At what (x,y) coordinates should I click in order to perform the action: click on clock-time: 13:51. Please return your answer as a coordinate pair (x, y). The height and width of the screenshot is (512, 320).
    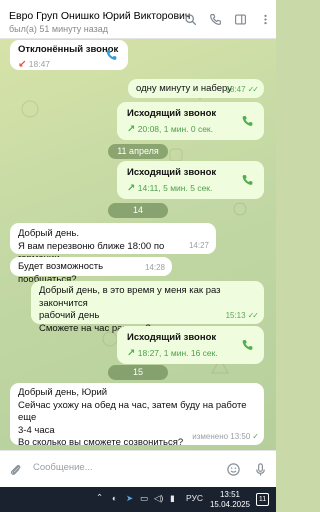
    Looking at the image, I should click on (229, 494).